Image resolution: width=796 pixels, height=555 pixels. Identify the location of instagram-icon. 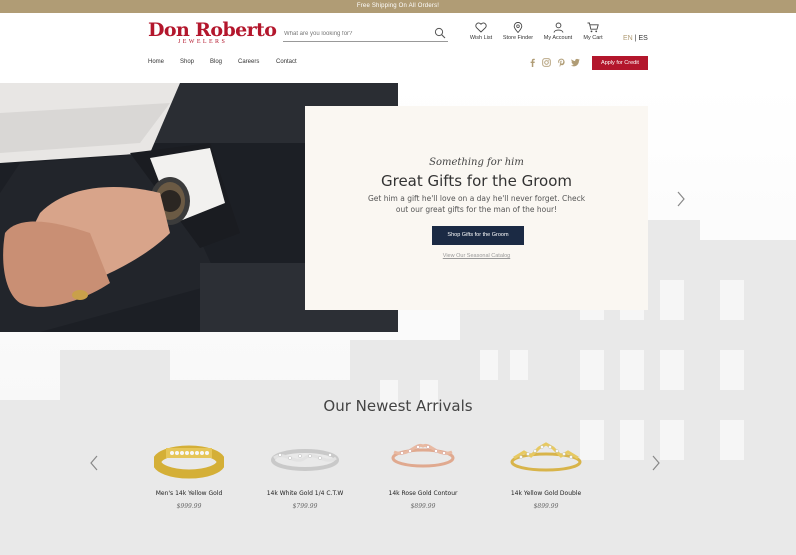
(546, 62).